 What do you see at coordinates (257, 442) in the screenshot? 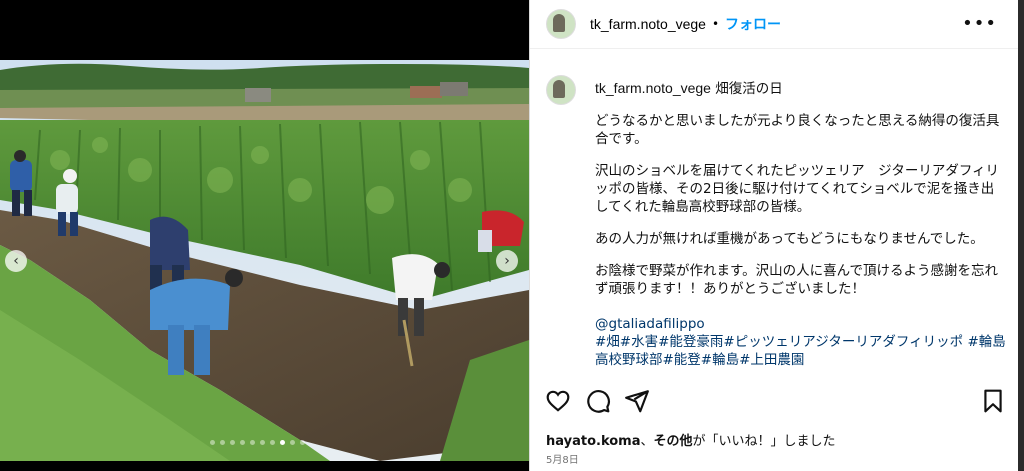
I see `carousel-indicator` at bounding box center [257, 442].